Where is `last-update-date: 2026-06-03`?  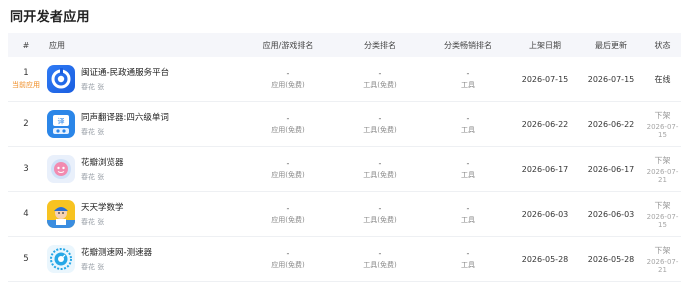 last-update-date: 2026-06-03 is located at coordinates (611, 214).